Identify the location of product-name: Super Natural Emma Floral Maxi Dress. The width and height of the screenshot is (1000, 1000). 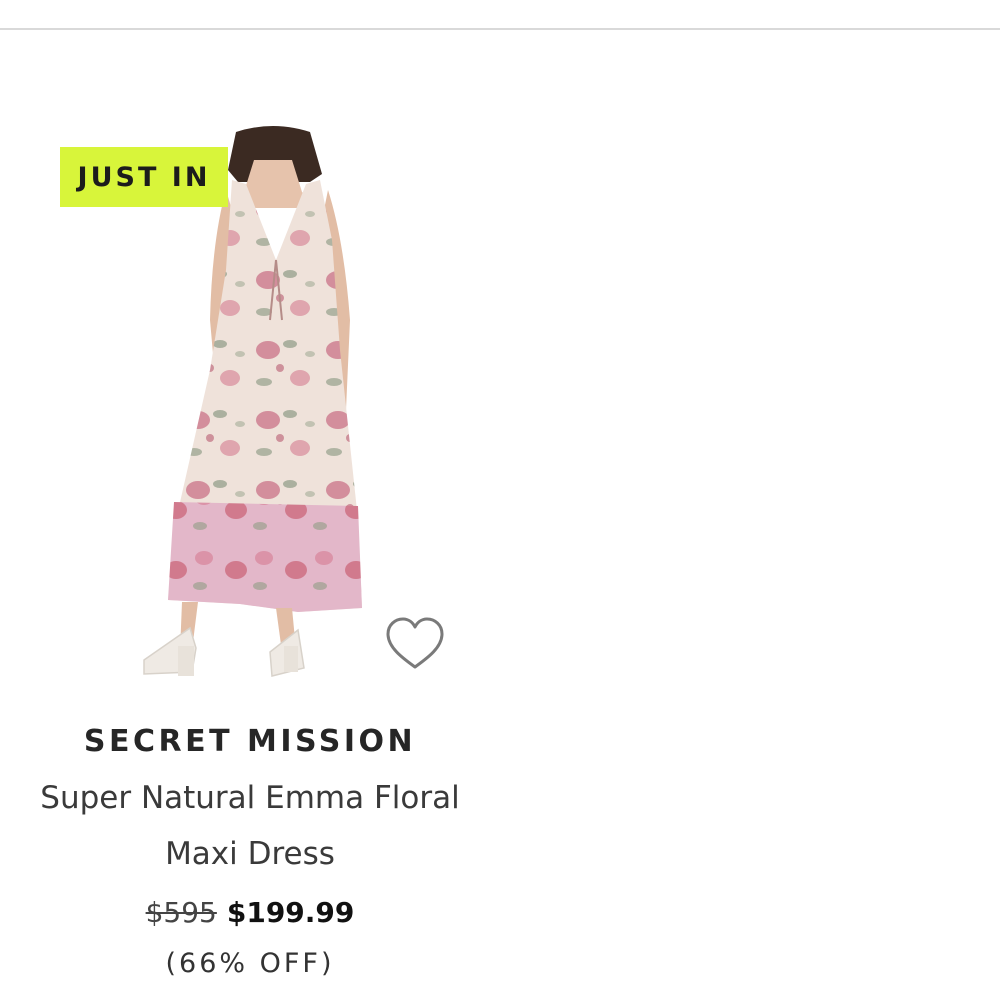
(250, 826).